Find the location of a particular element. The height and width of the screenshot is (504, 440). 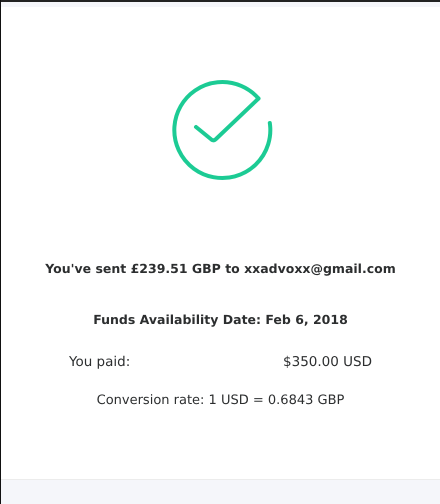

sent-message: You've sent £239.51 GBP to xxadvoxx@gmail.com is located at coordinates (220, 268).